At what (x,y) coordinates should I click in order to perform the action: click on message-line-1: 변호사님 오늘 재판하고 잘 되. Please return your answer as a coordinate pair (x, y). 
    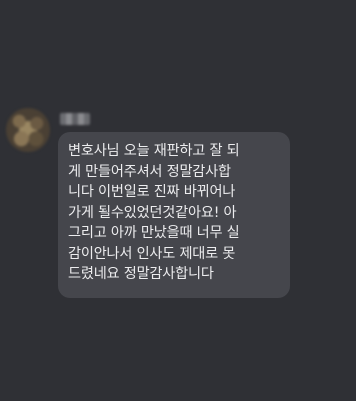
    Looking at the image, I should click on (154, 151).